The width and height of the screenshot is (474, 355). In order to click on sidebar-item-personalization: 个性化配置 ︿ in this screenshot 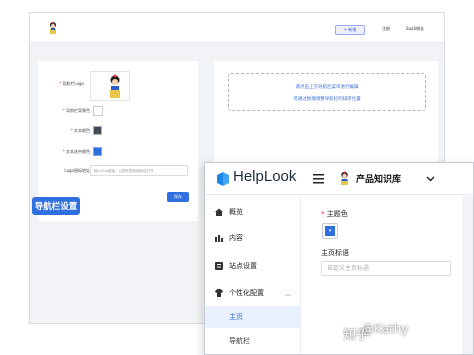, I will do `click(253, 293)`.